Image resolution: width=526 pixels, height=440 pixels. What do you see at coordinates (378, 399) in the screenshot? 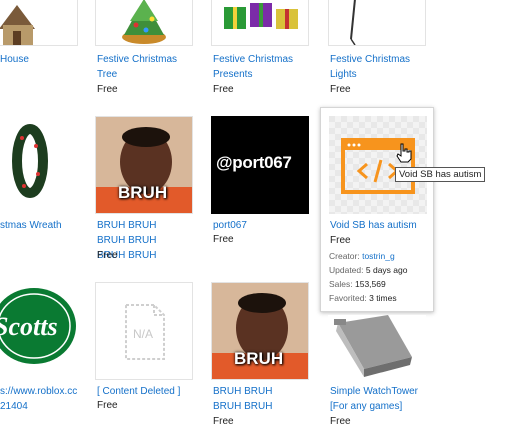
I see `item-name: Simple WatchTower [For any games]` at bounding box center [378, 399].